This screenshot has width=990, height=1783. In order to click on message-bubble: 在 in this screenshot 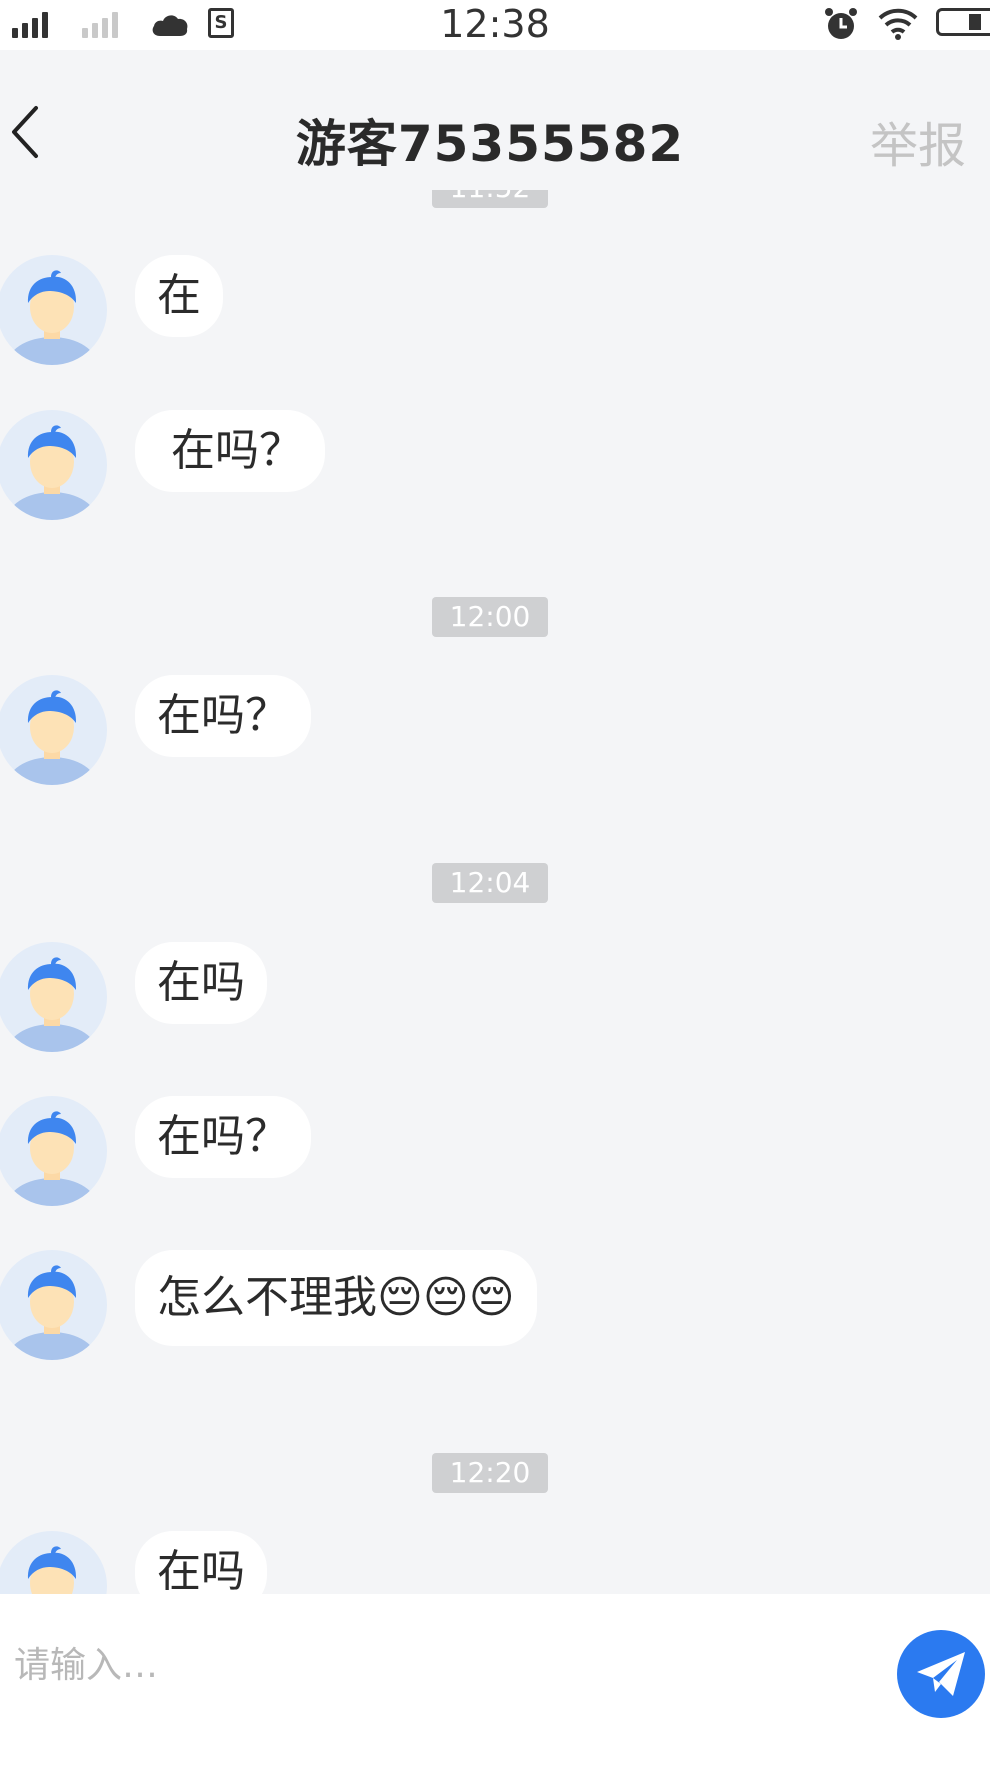, I will do `click(179, 296)`.